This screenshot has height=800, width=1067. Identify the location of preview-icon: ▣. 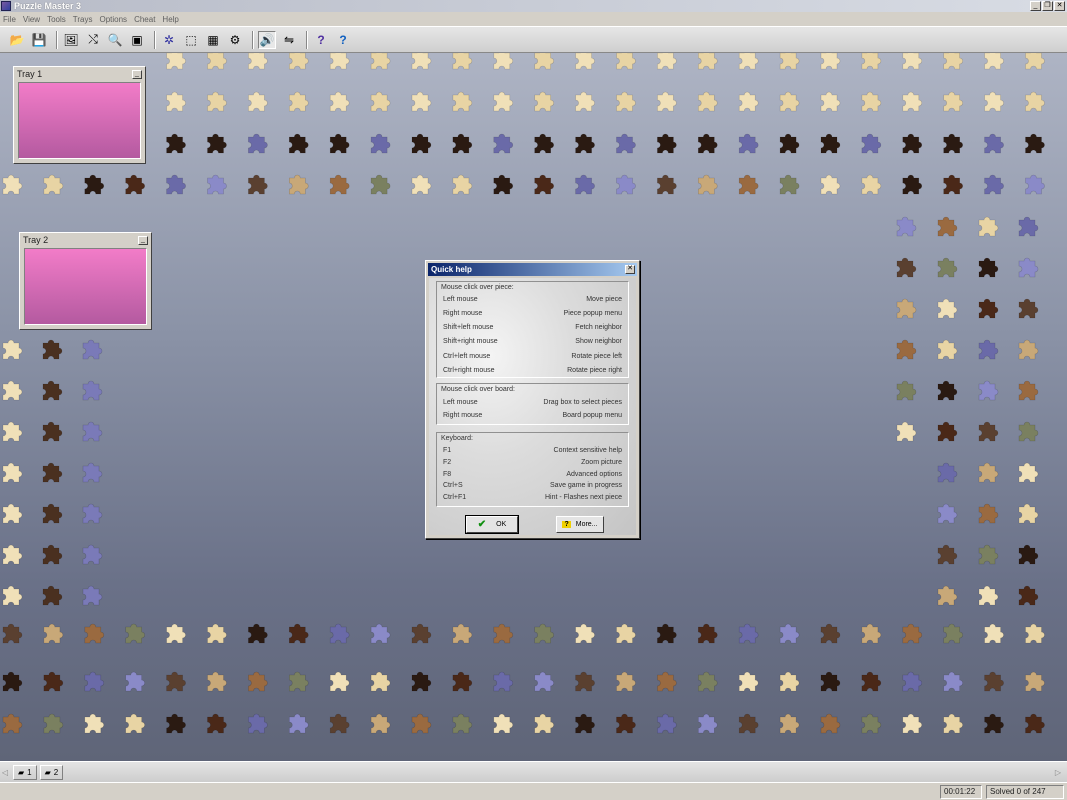
(137, 40).